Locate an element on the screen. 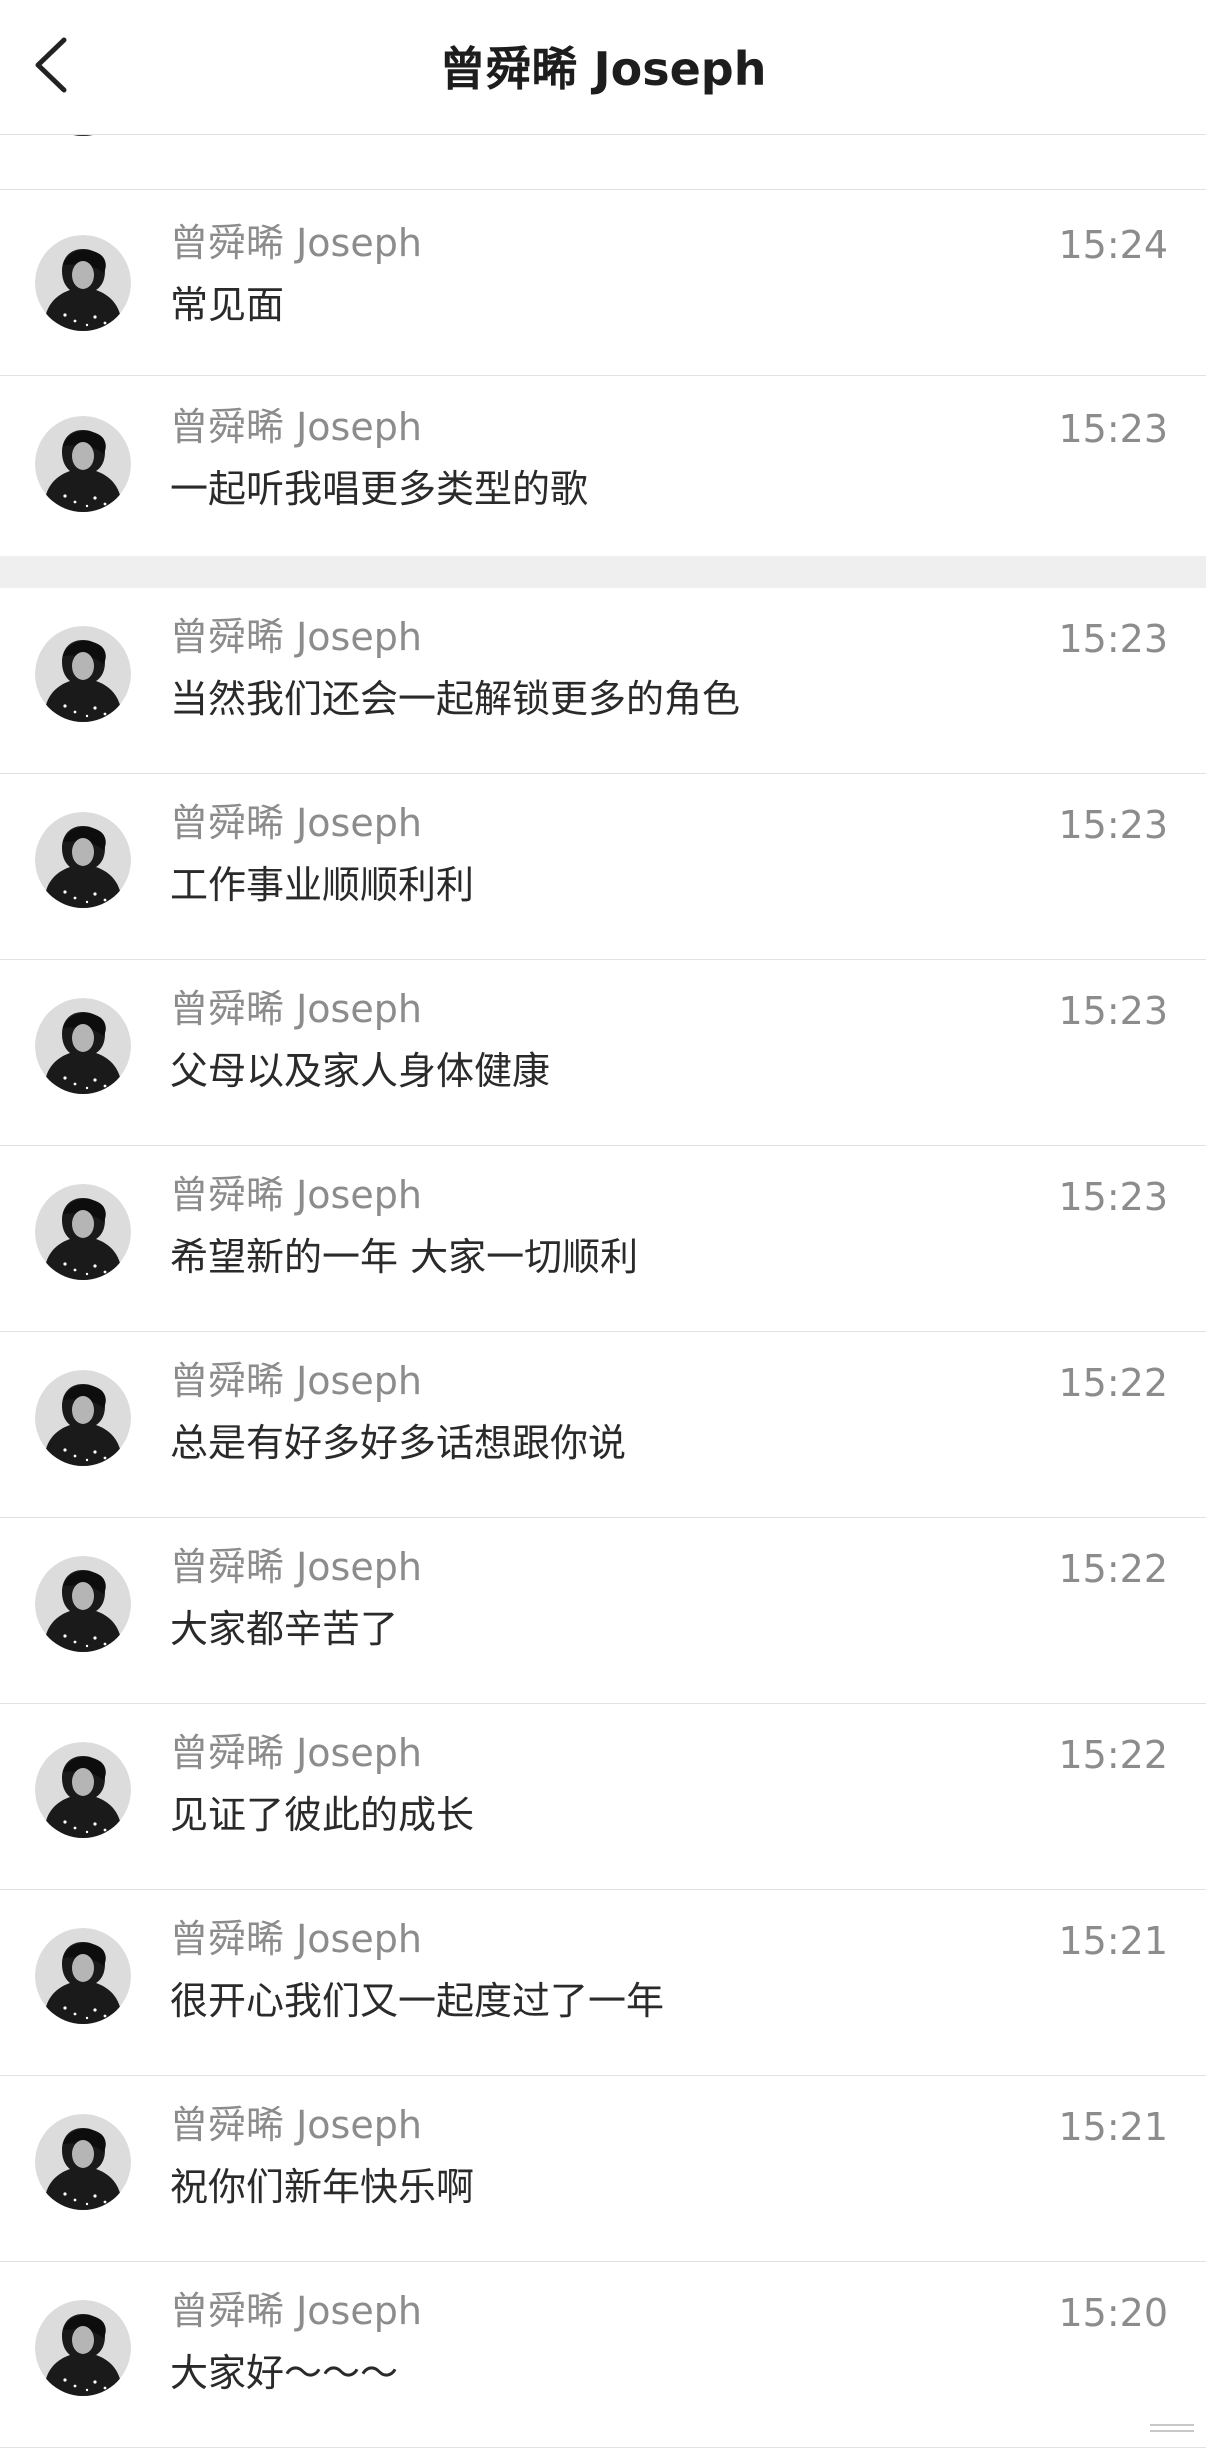 The image size is (1206, 2456). message-row: 曾舜晞 Joseph 工作事业顺顺利利 15:23 is located at coordinates (603, 867).